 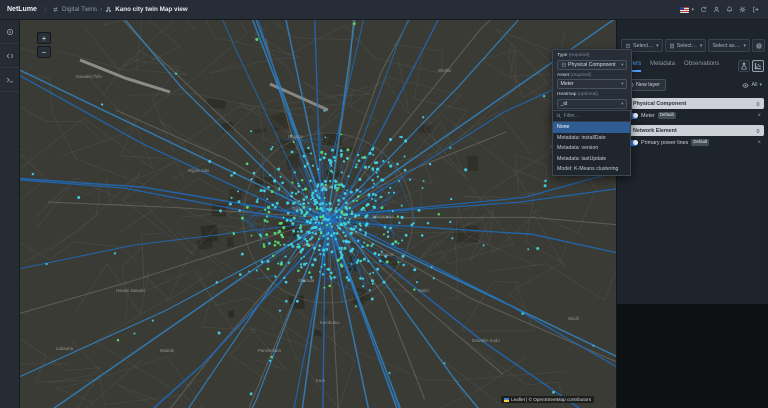 I want to click on asset-select: Meter ▾, so click(x=592, y=84).